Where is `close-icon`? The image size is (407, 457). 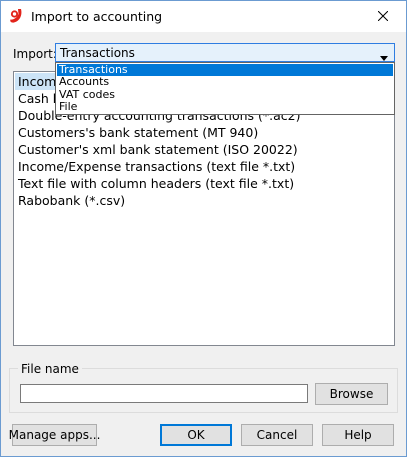 close-icon is located at coordinates (383, 17).